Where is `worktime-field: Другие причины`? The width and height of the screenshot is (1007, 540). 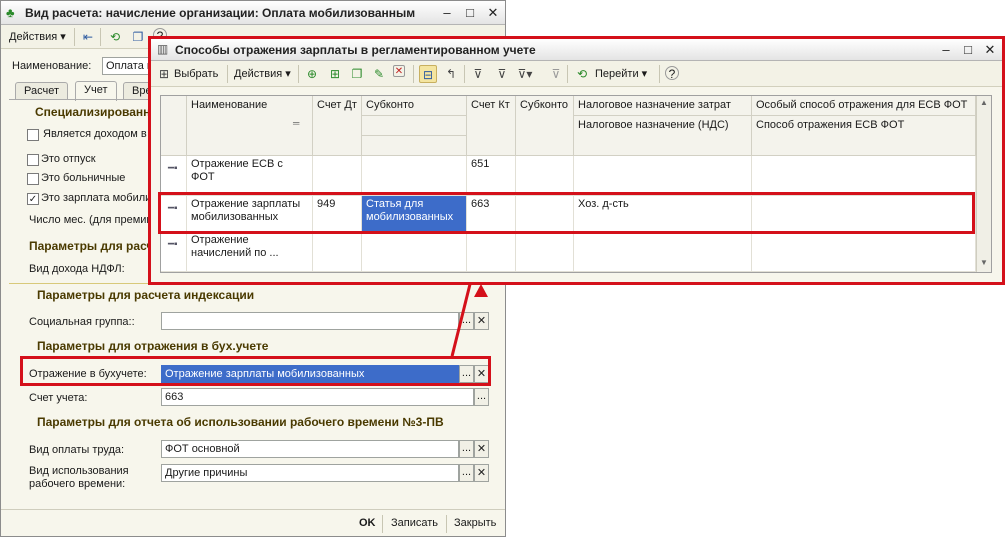
worktime-field: Другие причины is located at coordinates (310, 473).